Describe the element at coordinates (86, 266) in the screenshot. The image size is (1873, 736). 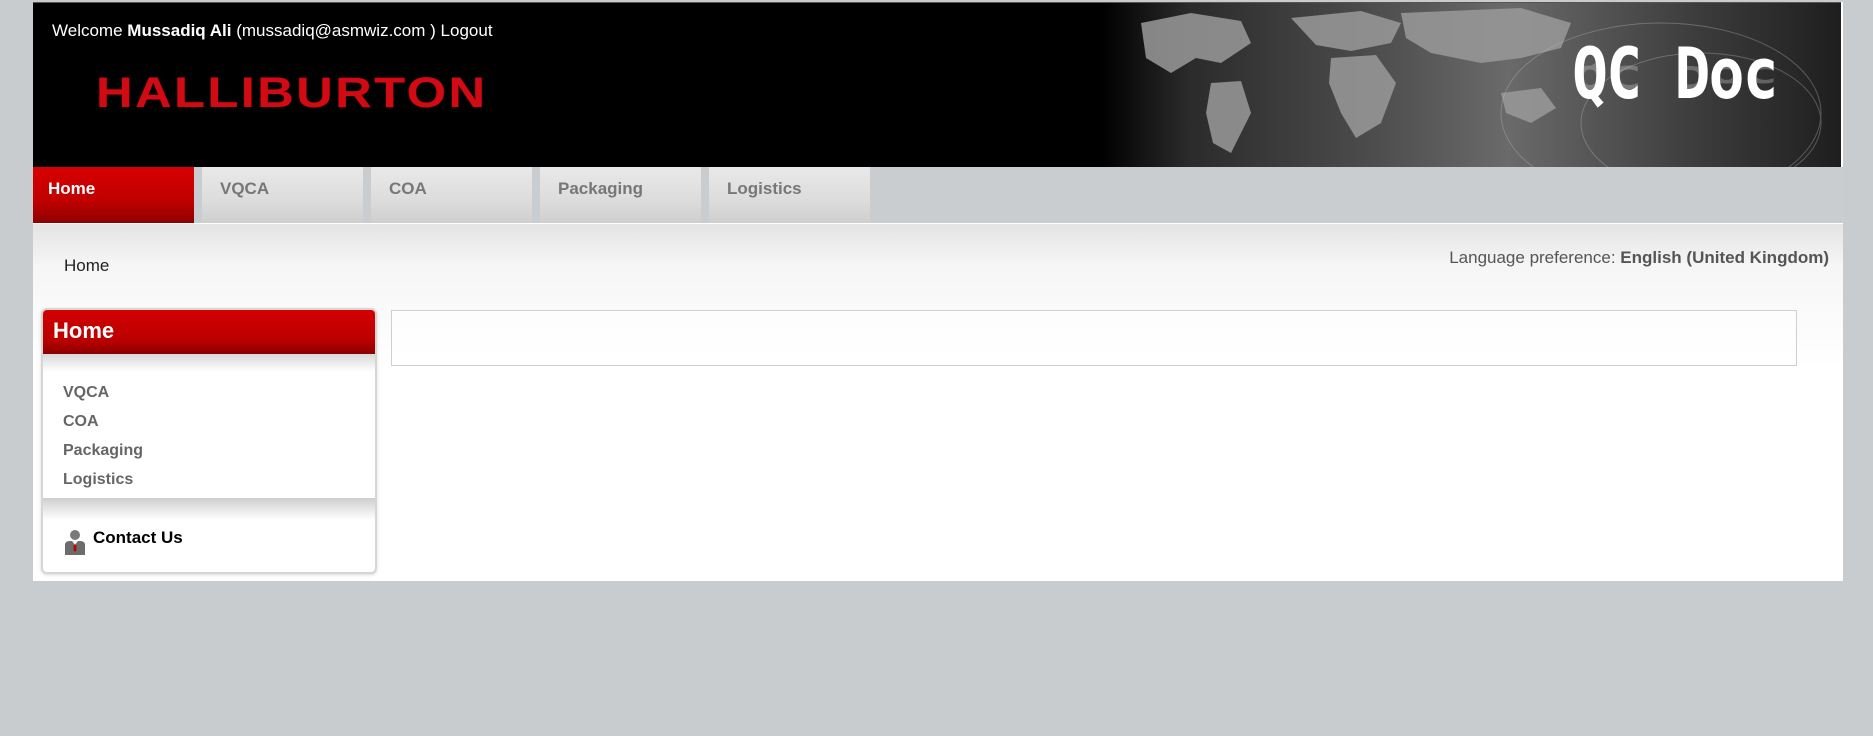
I see `breadcrumb: Home` at that location.